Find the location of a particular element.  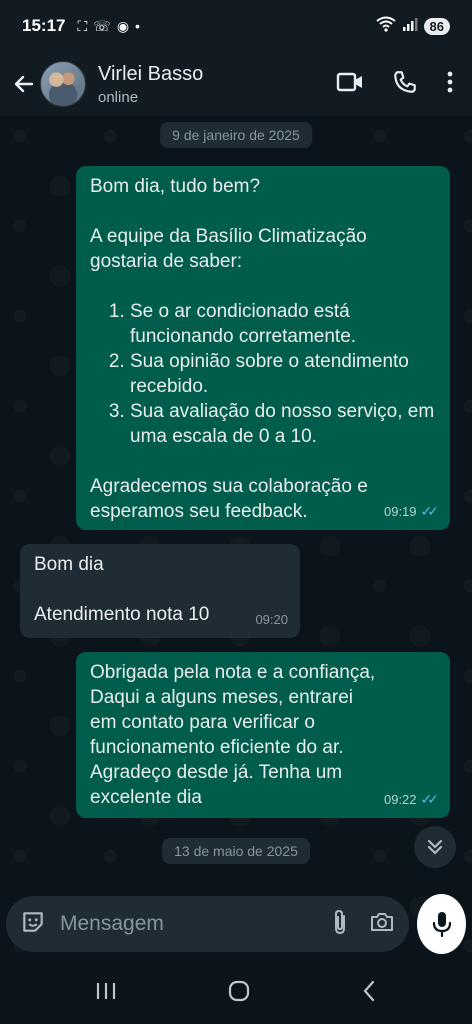

menu-button is located at coordinates (450, 84).